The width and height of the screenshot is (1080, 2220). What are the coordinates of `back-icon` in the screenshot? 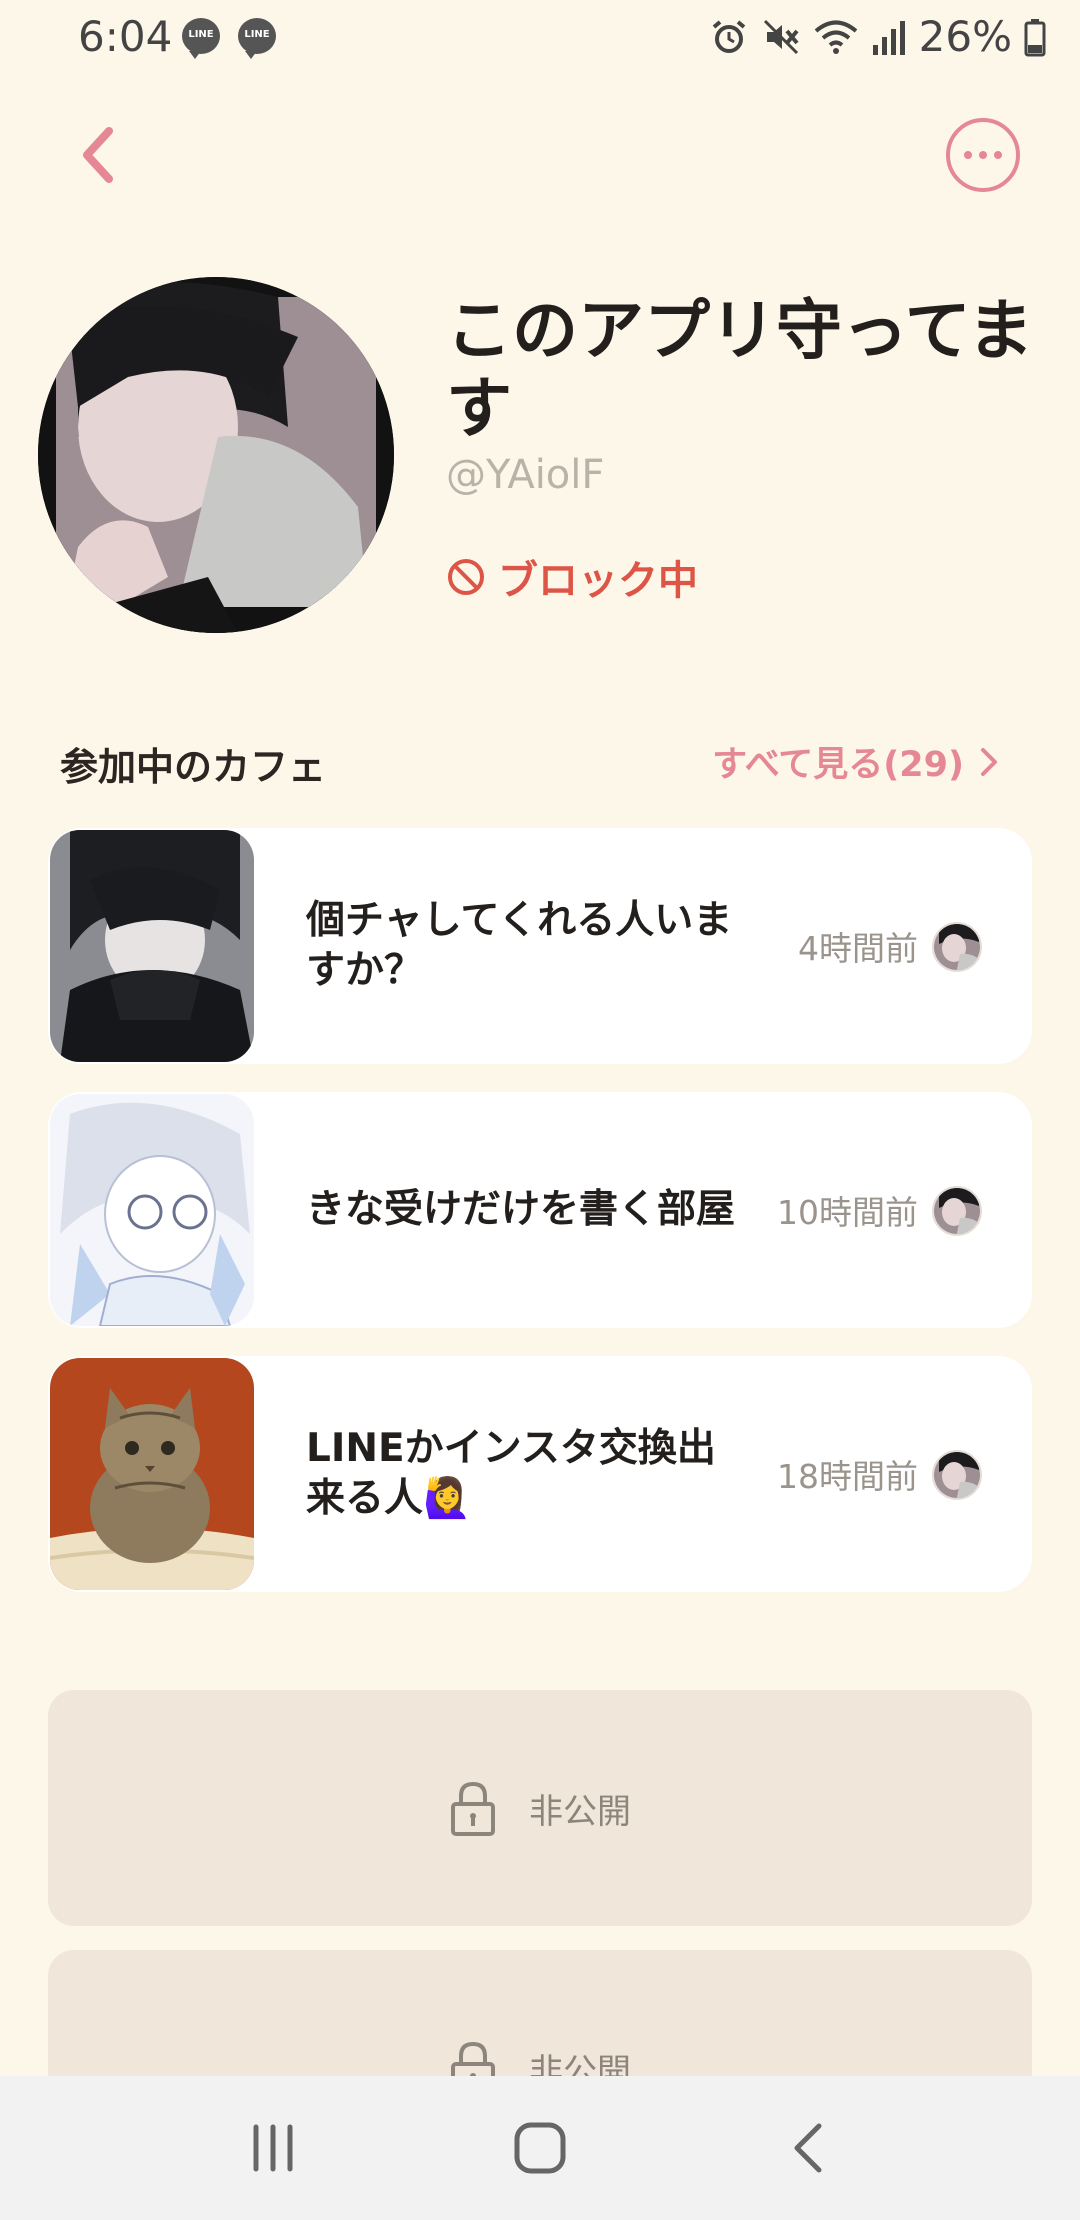 It's located at (808, 2148).